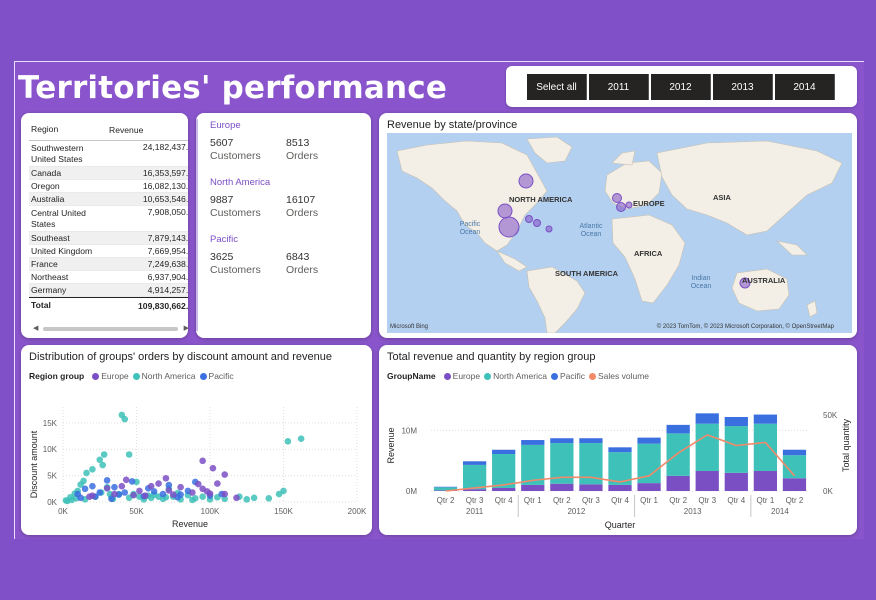 This screenshot has width=876, height=600. What do you see at coordinates (743, 87) in the screenshot?
I see `slicer-button-2013: 2013` at bounding box center [743, 87].